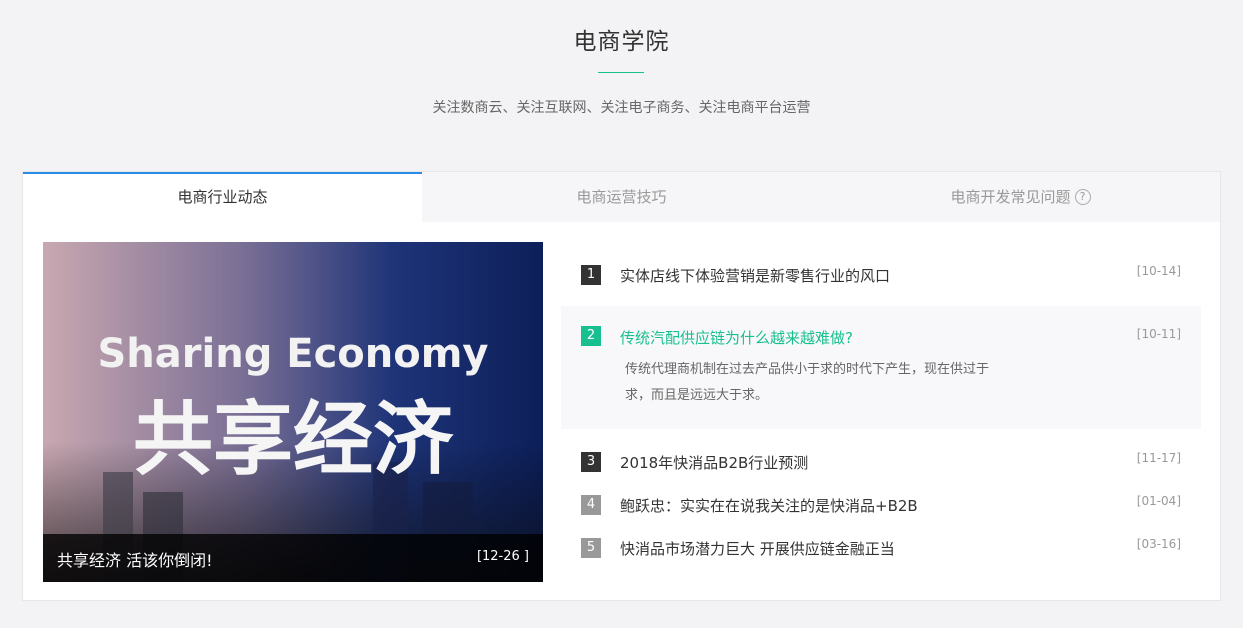 Image resolution: width=1243 pixels, height=628 pixels. Describe the element at coordinates (807, 369) in the screenshot. I see `news-summary-line: 传统代理商机制在过去产品供小于求的时代下产生，现在供过于` at that location.